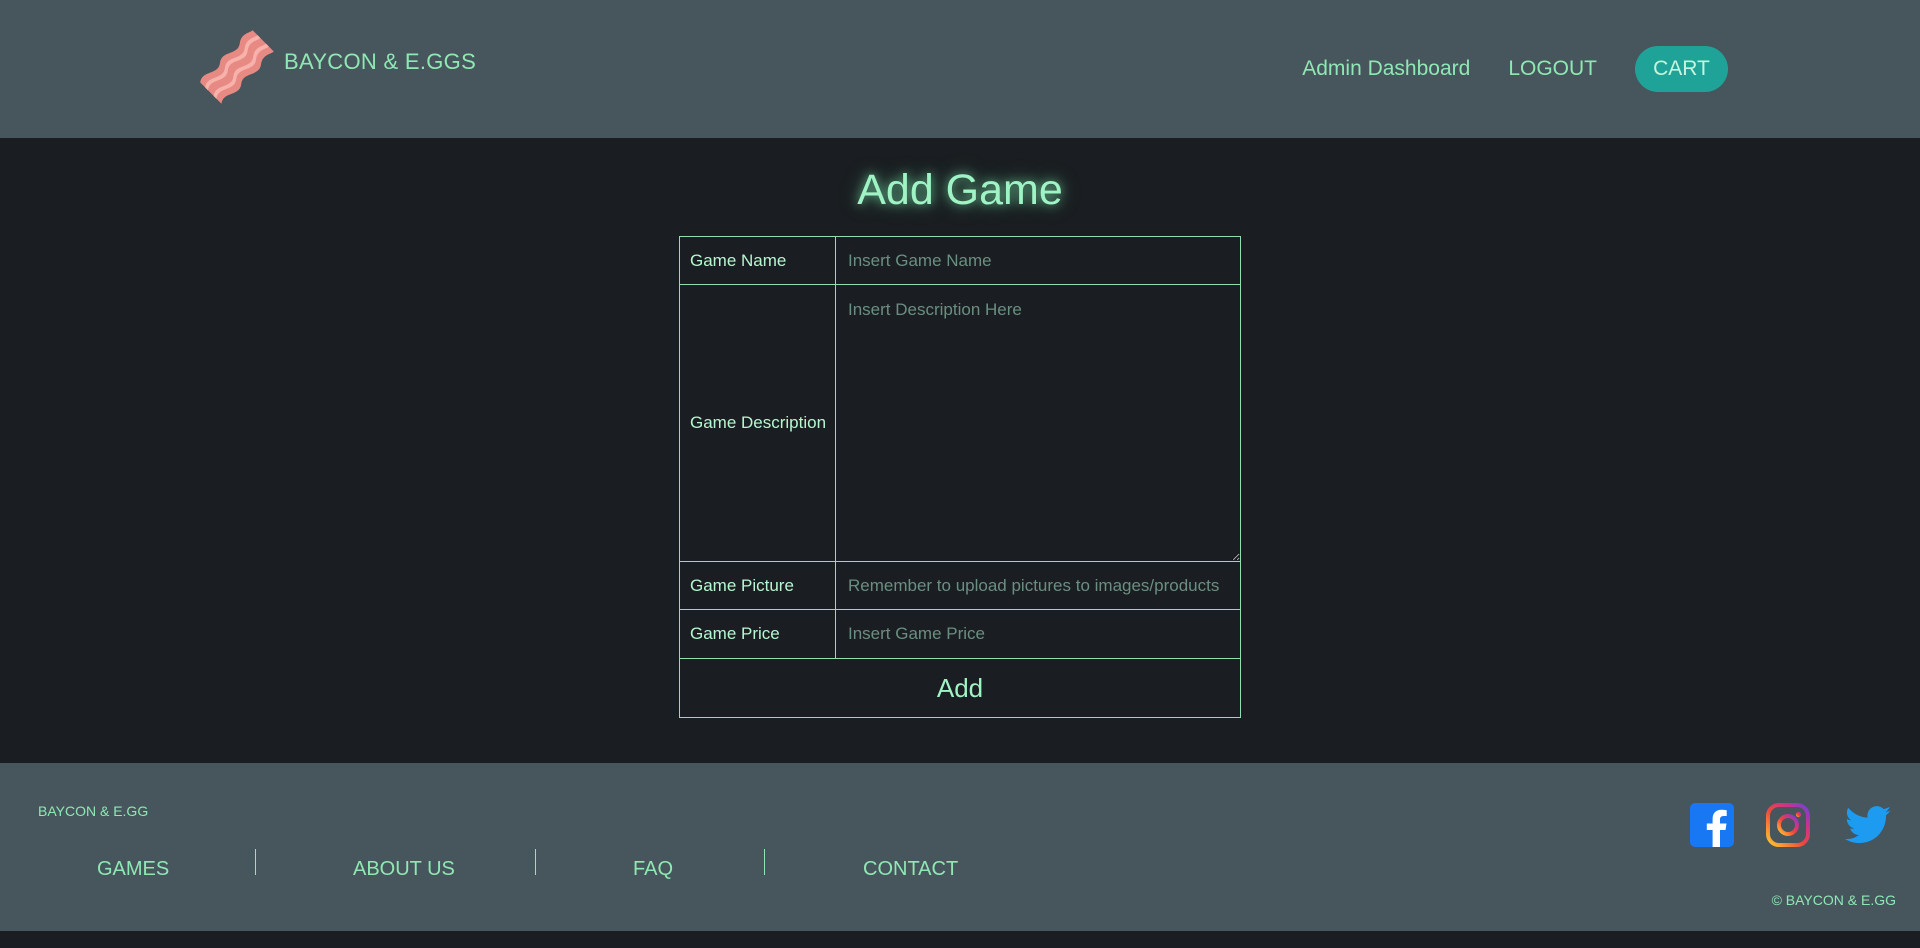 The height and width of the screenshot is (948, 1920). I want to click on game-name-cell, so click(1038, 260).